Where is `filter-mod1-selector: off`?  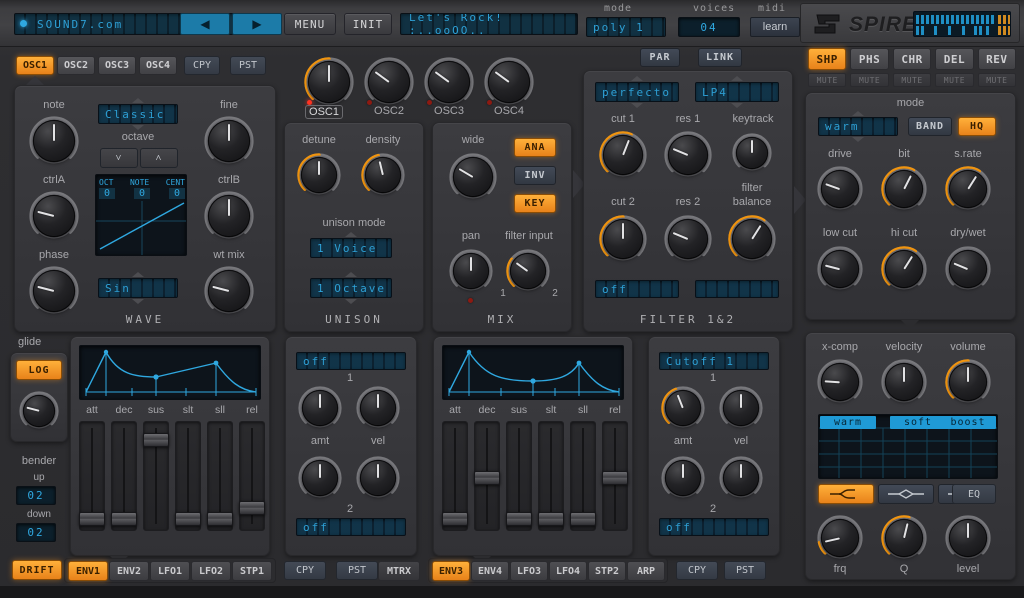
filter-mod1-selector: off is located at coordinates (637, 289).